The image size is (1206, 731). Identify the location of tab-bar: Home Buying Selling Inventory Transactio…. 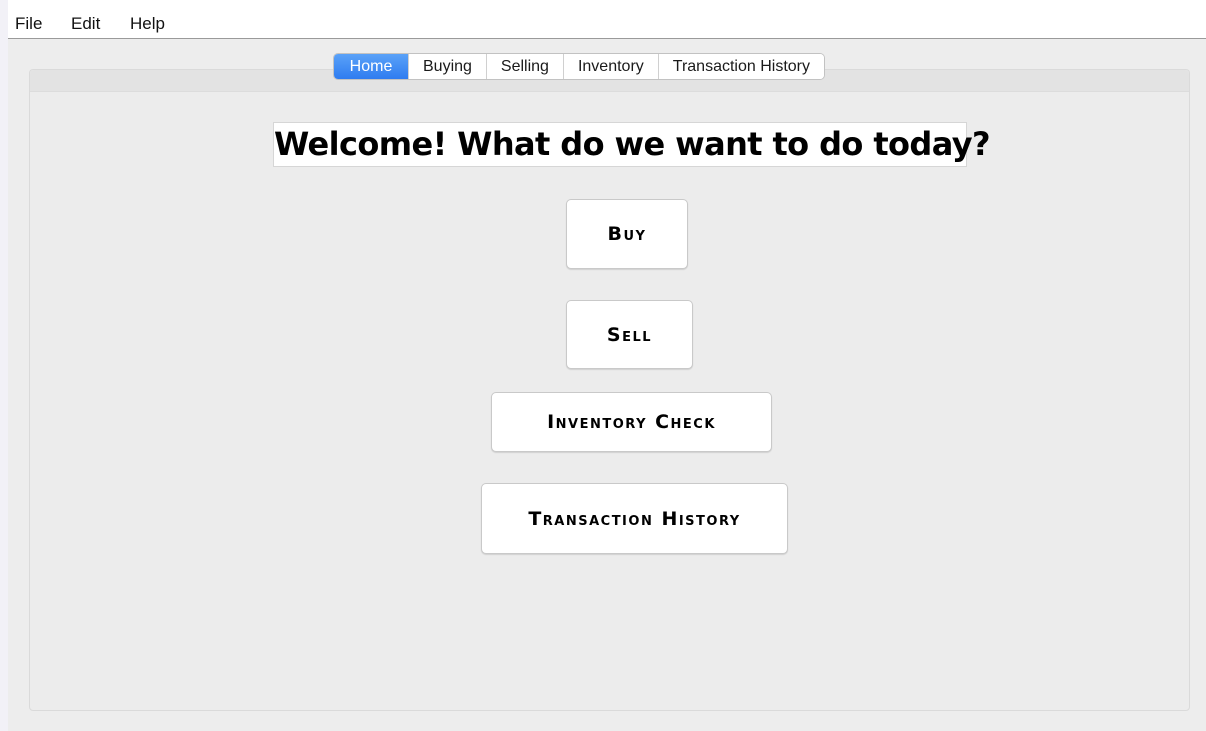
(579, 66).